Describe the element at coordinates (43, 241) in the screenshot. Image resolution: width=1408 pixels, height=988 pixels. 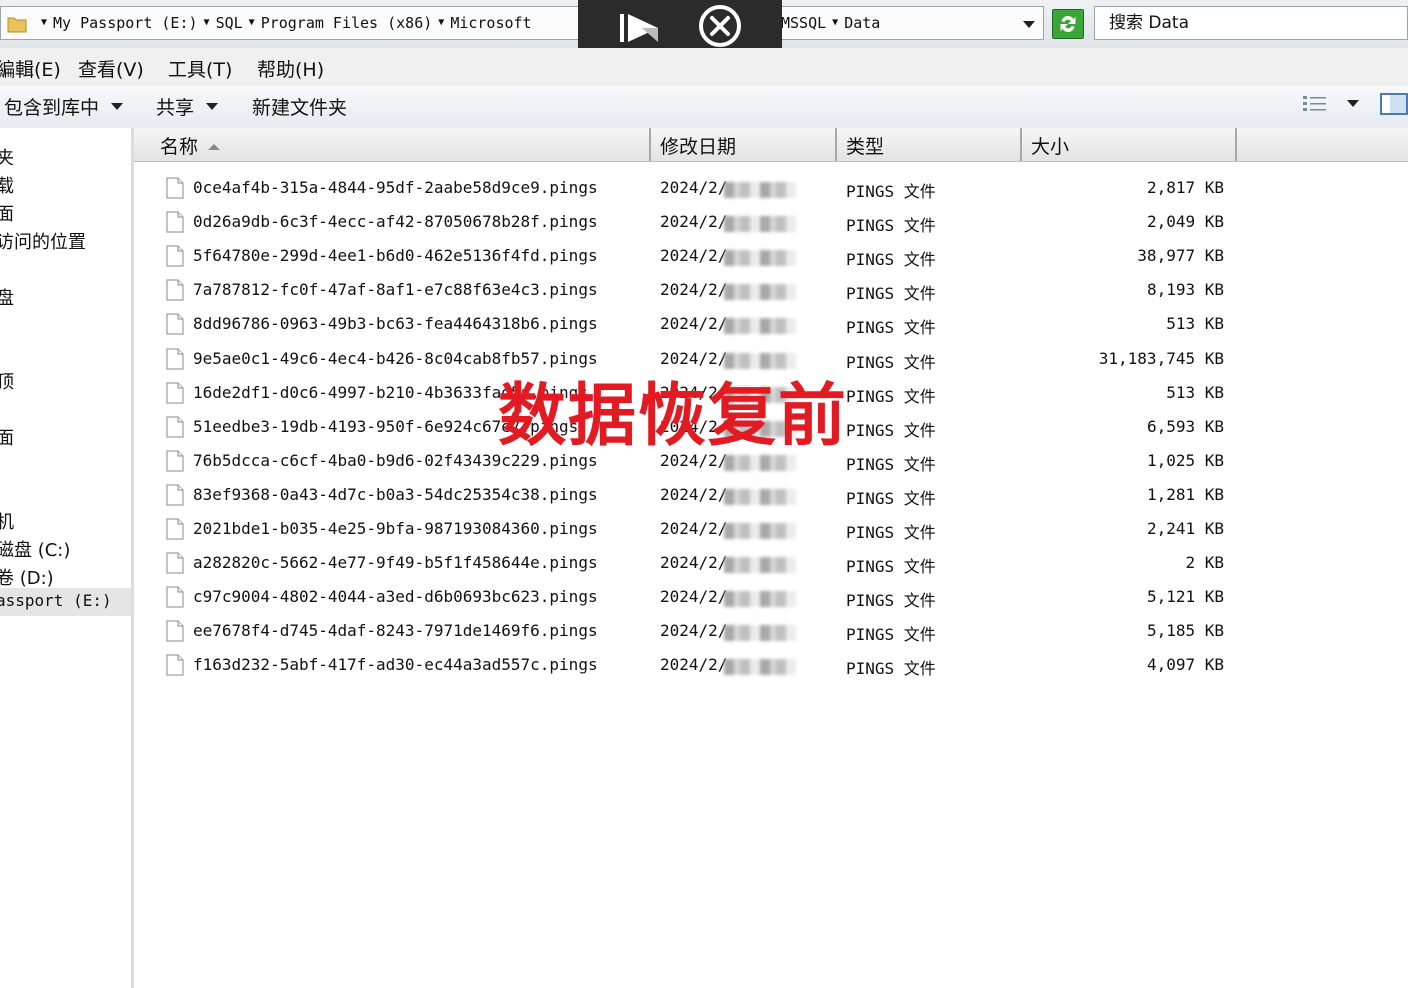
I see `nav-item-recent-places: 访问的位置` at that location.